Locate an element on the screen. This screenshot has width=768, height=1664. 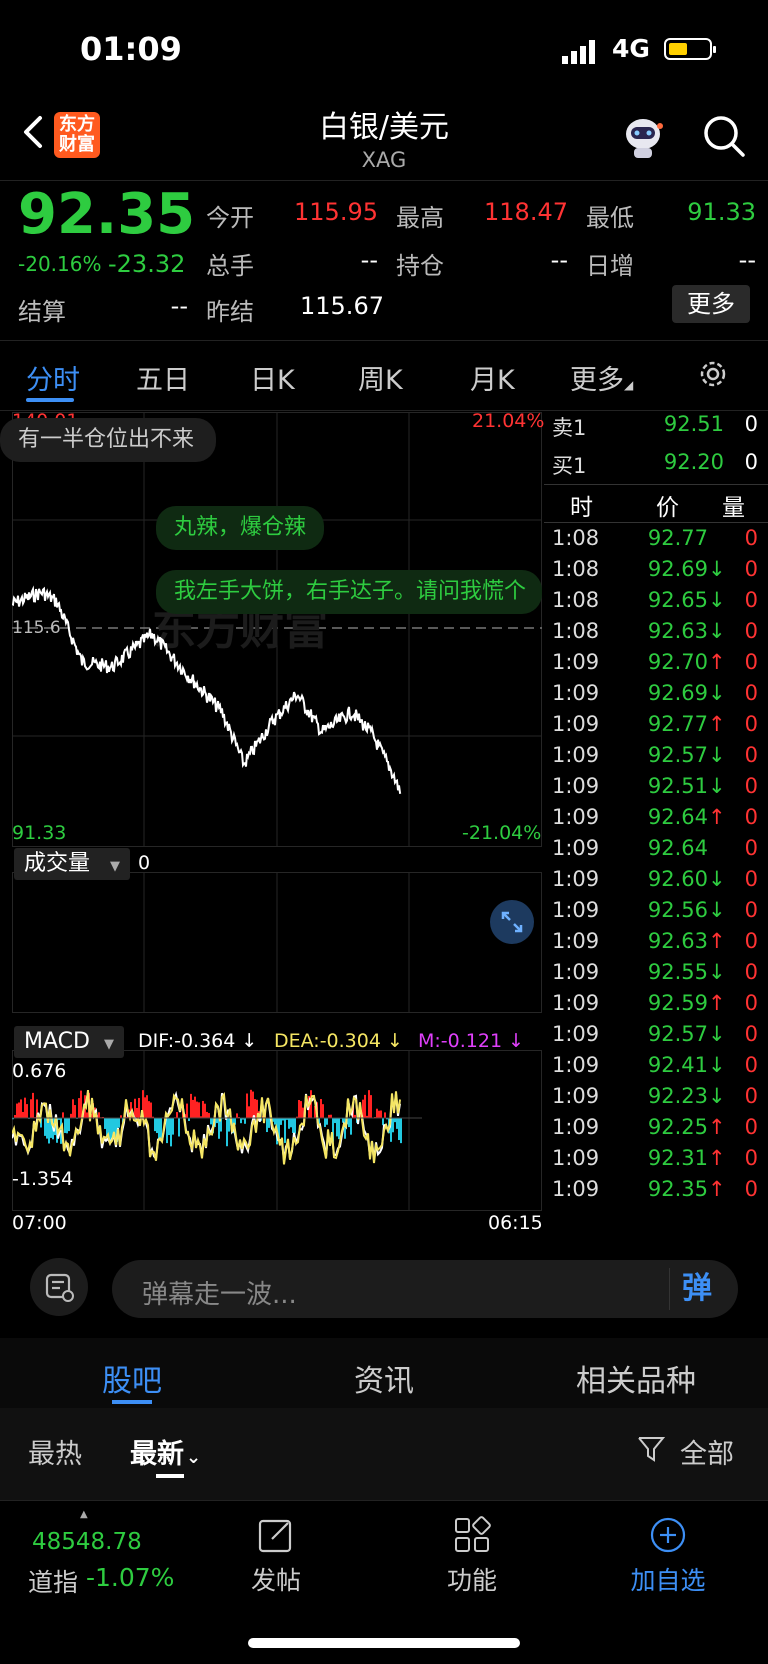
macd-indicator-label: MACD is located at coordinates (57, 1041).